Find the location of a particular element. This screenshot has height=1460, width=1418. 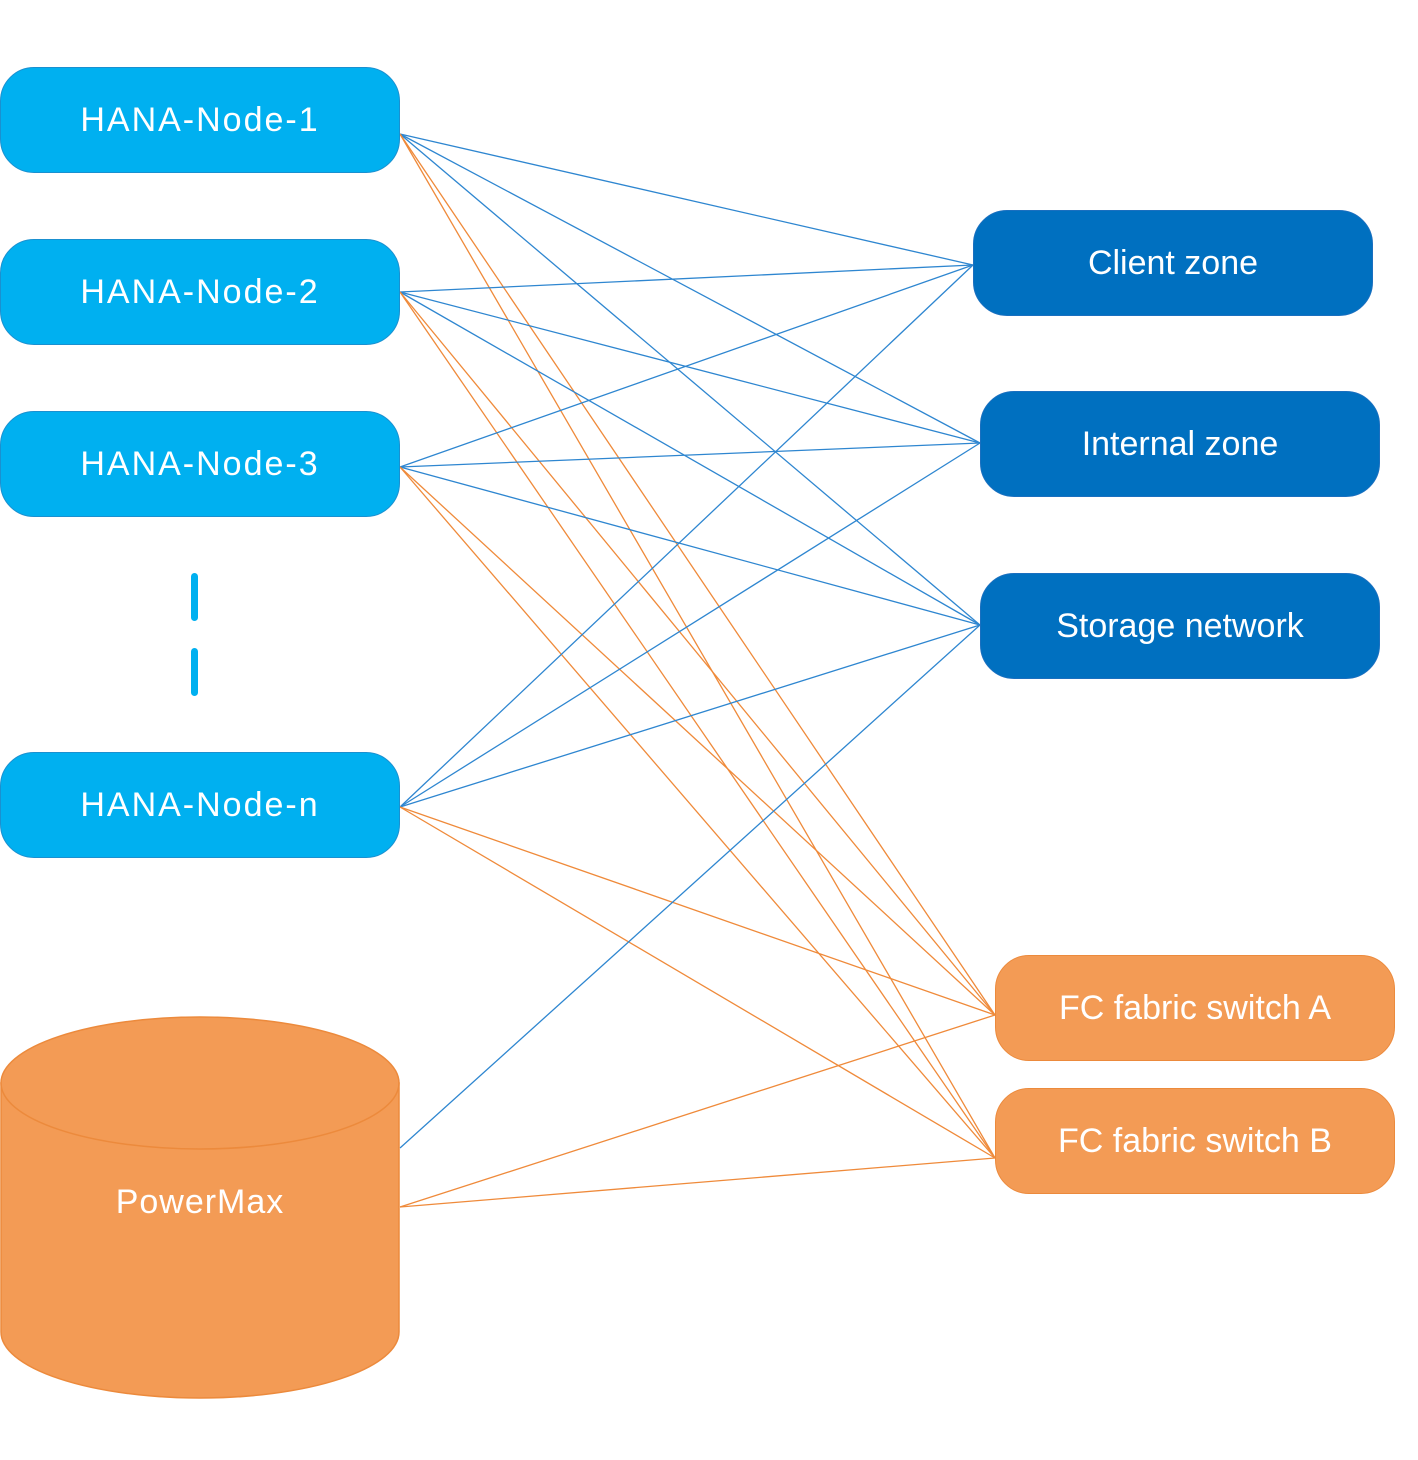

hana-node-n: HANA-Node-n is located at coordinates (200, 805).